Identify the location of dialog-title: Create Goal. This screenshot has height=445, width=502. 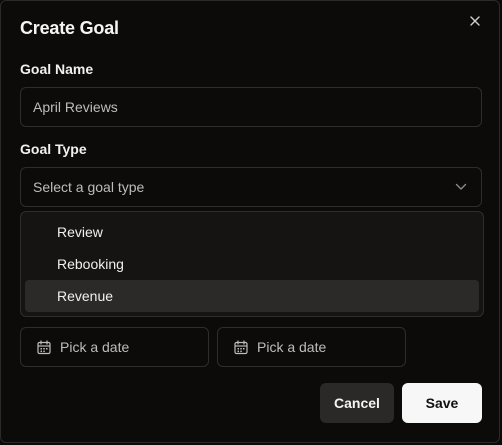
(69, 28).